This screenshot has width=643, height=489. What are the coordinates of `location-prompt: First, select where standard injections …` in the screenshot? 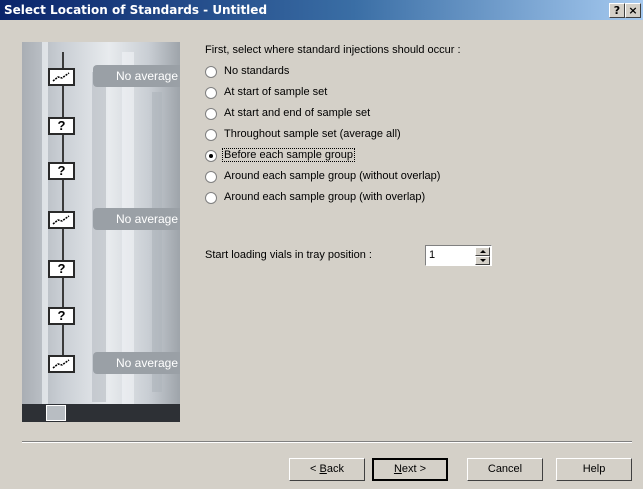 It's located at (333, 50).